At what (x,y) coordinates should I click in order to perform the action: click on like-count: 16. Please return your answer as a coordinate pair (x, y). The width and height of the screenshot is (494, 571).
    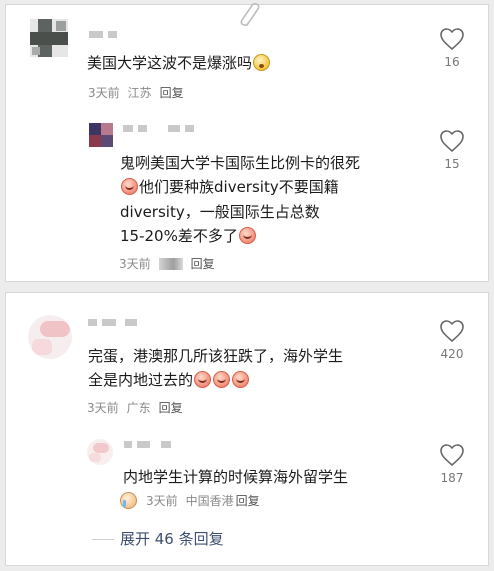
    Looking at the image, I should click on (452, 62).